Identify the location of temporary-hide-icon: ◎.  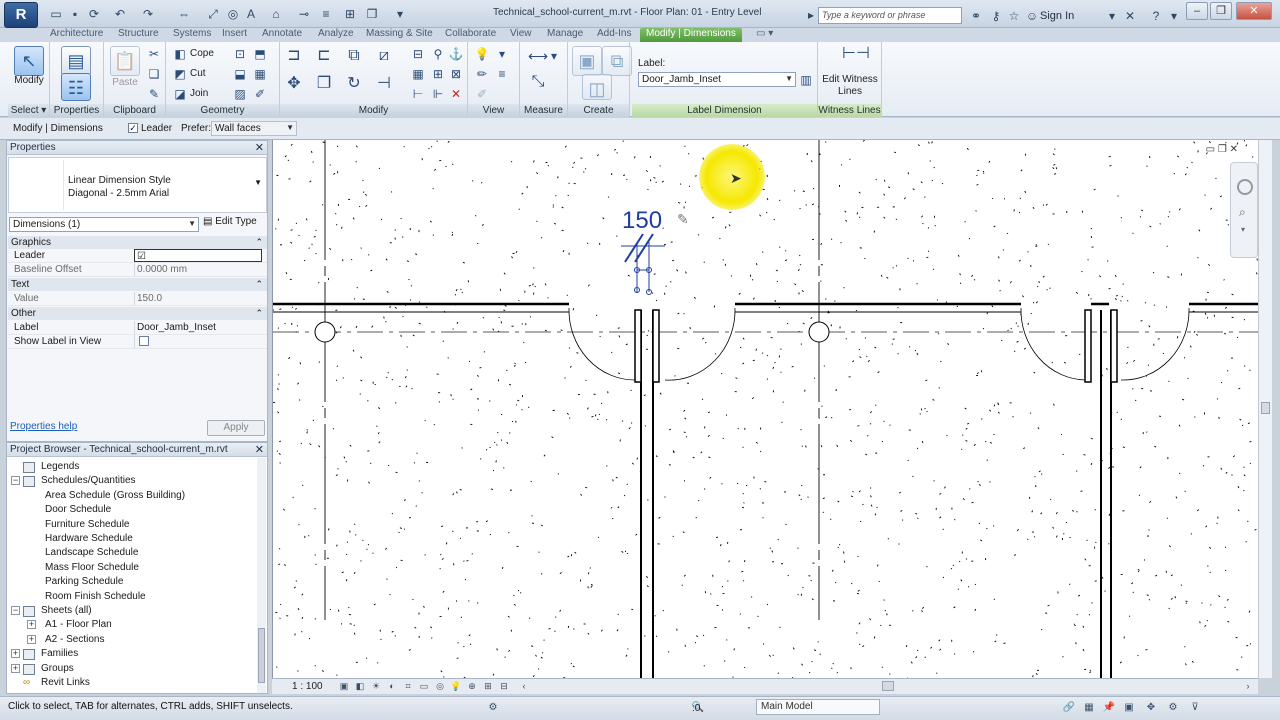
(440, 686).